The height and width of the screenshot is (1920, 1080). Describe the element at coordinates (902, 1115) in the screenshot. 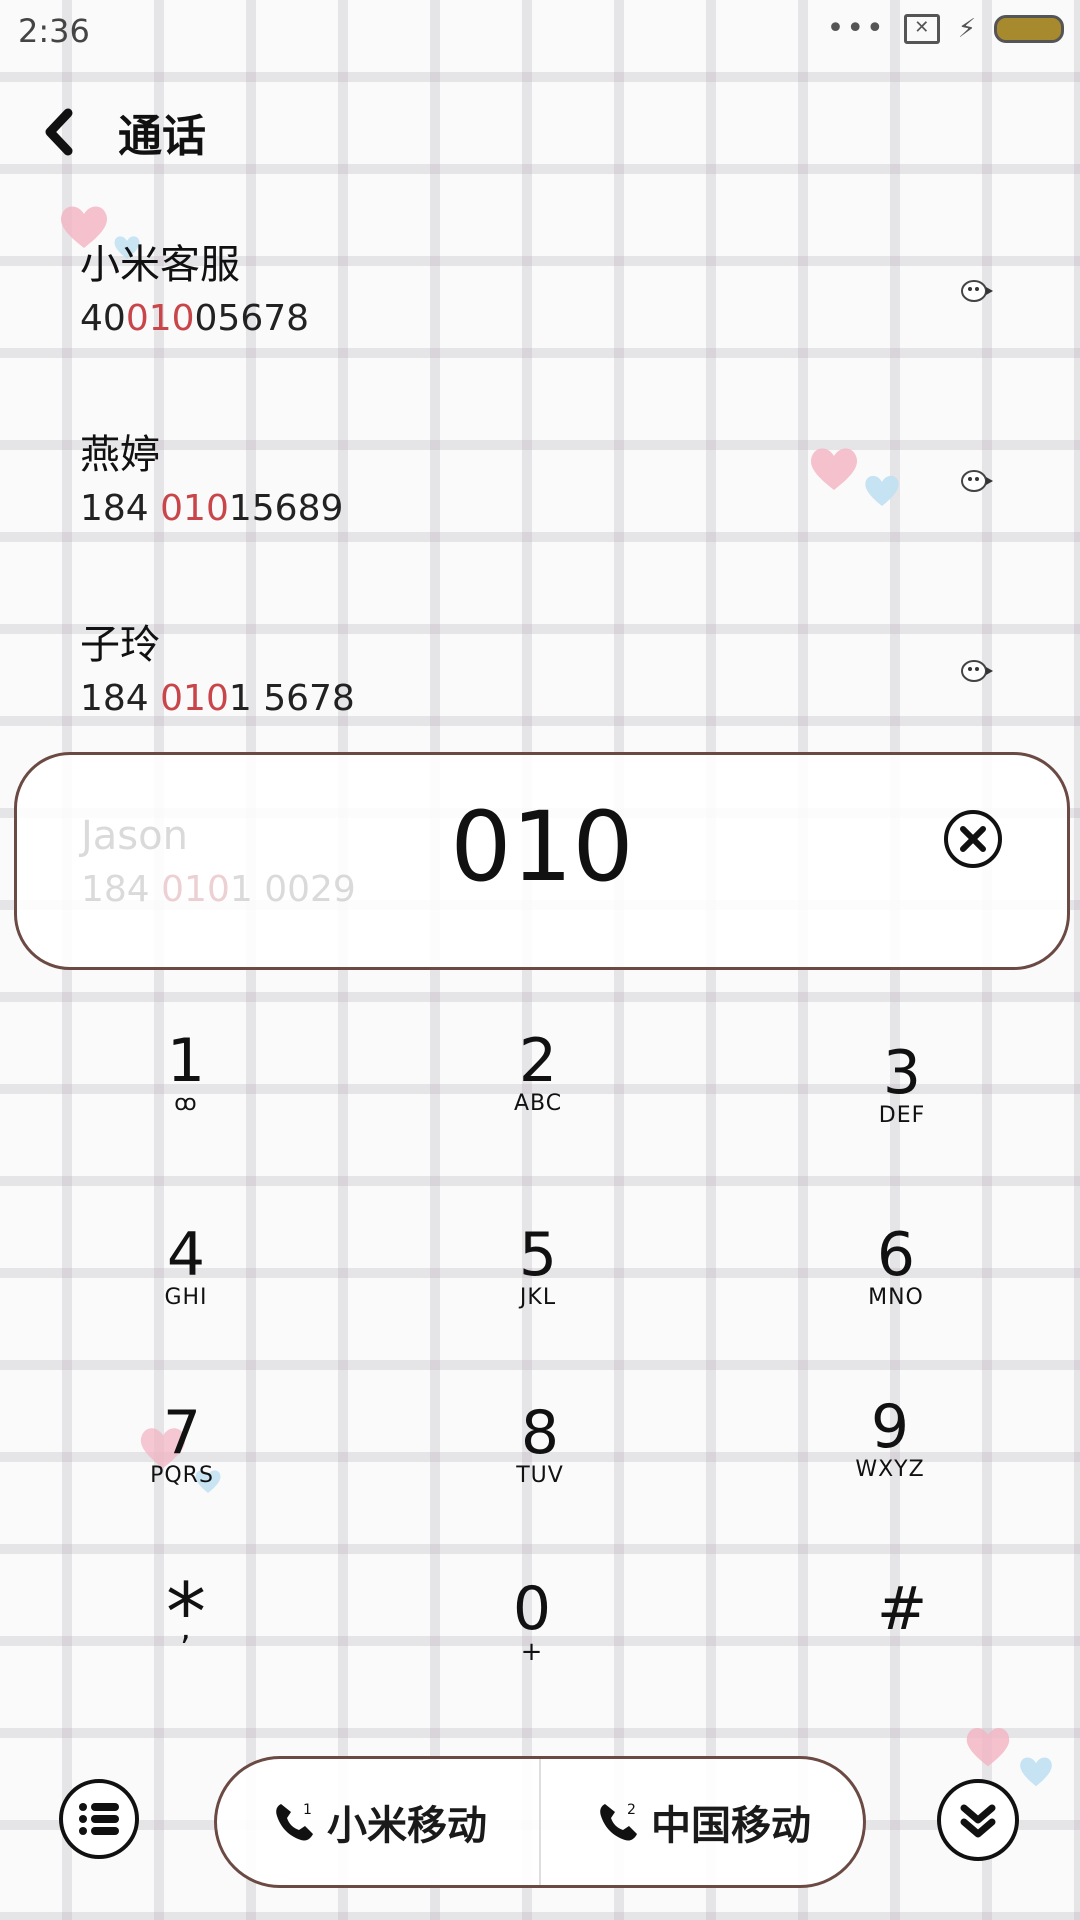

I see `key-3: 3 DEF` at that location.